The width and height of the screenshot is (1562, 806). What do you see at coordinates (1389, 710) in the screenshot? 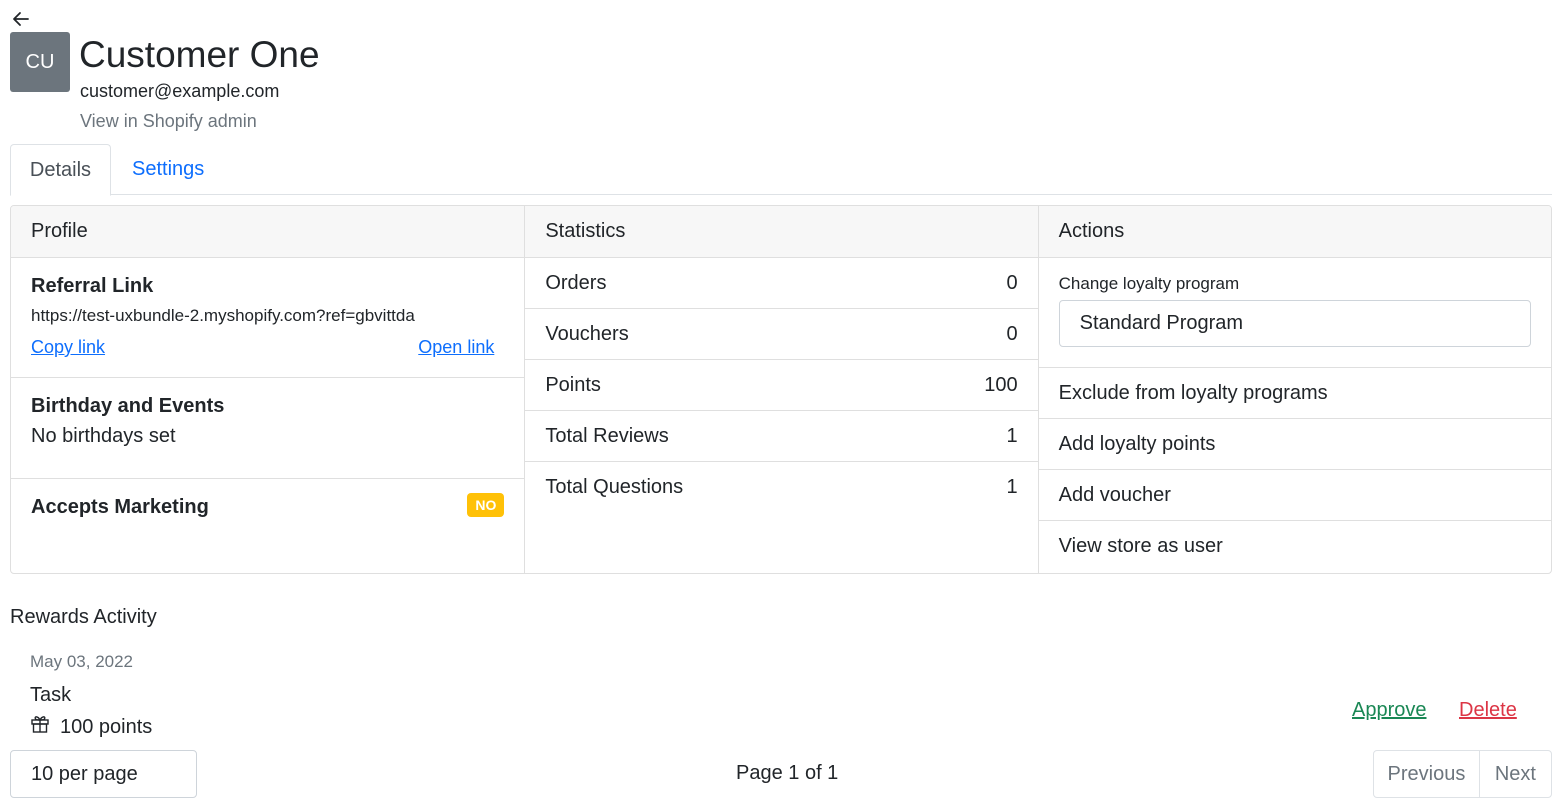
I see `approve-button: Approve` at bounding box center [1389, 710].